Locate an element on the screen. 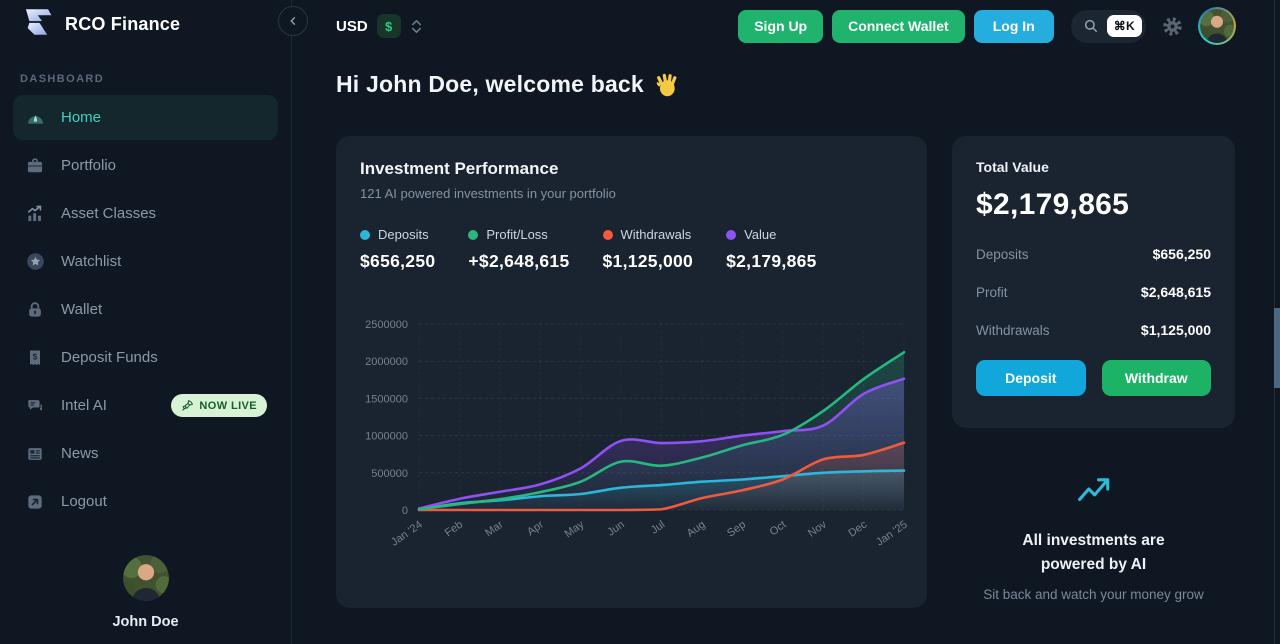 The width and height of the screenshot is (1280, 644). deposit-button: Deposit is located at coordinates (1031, 378).